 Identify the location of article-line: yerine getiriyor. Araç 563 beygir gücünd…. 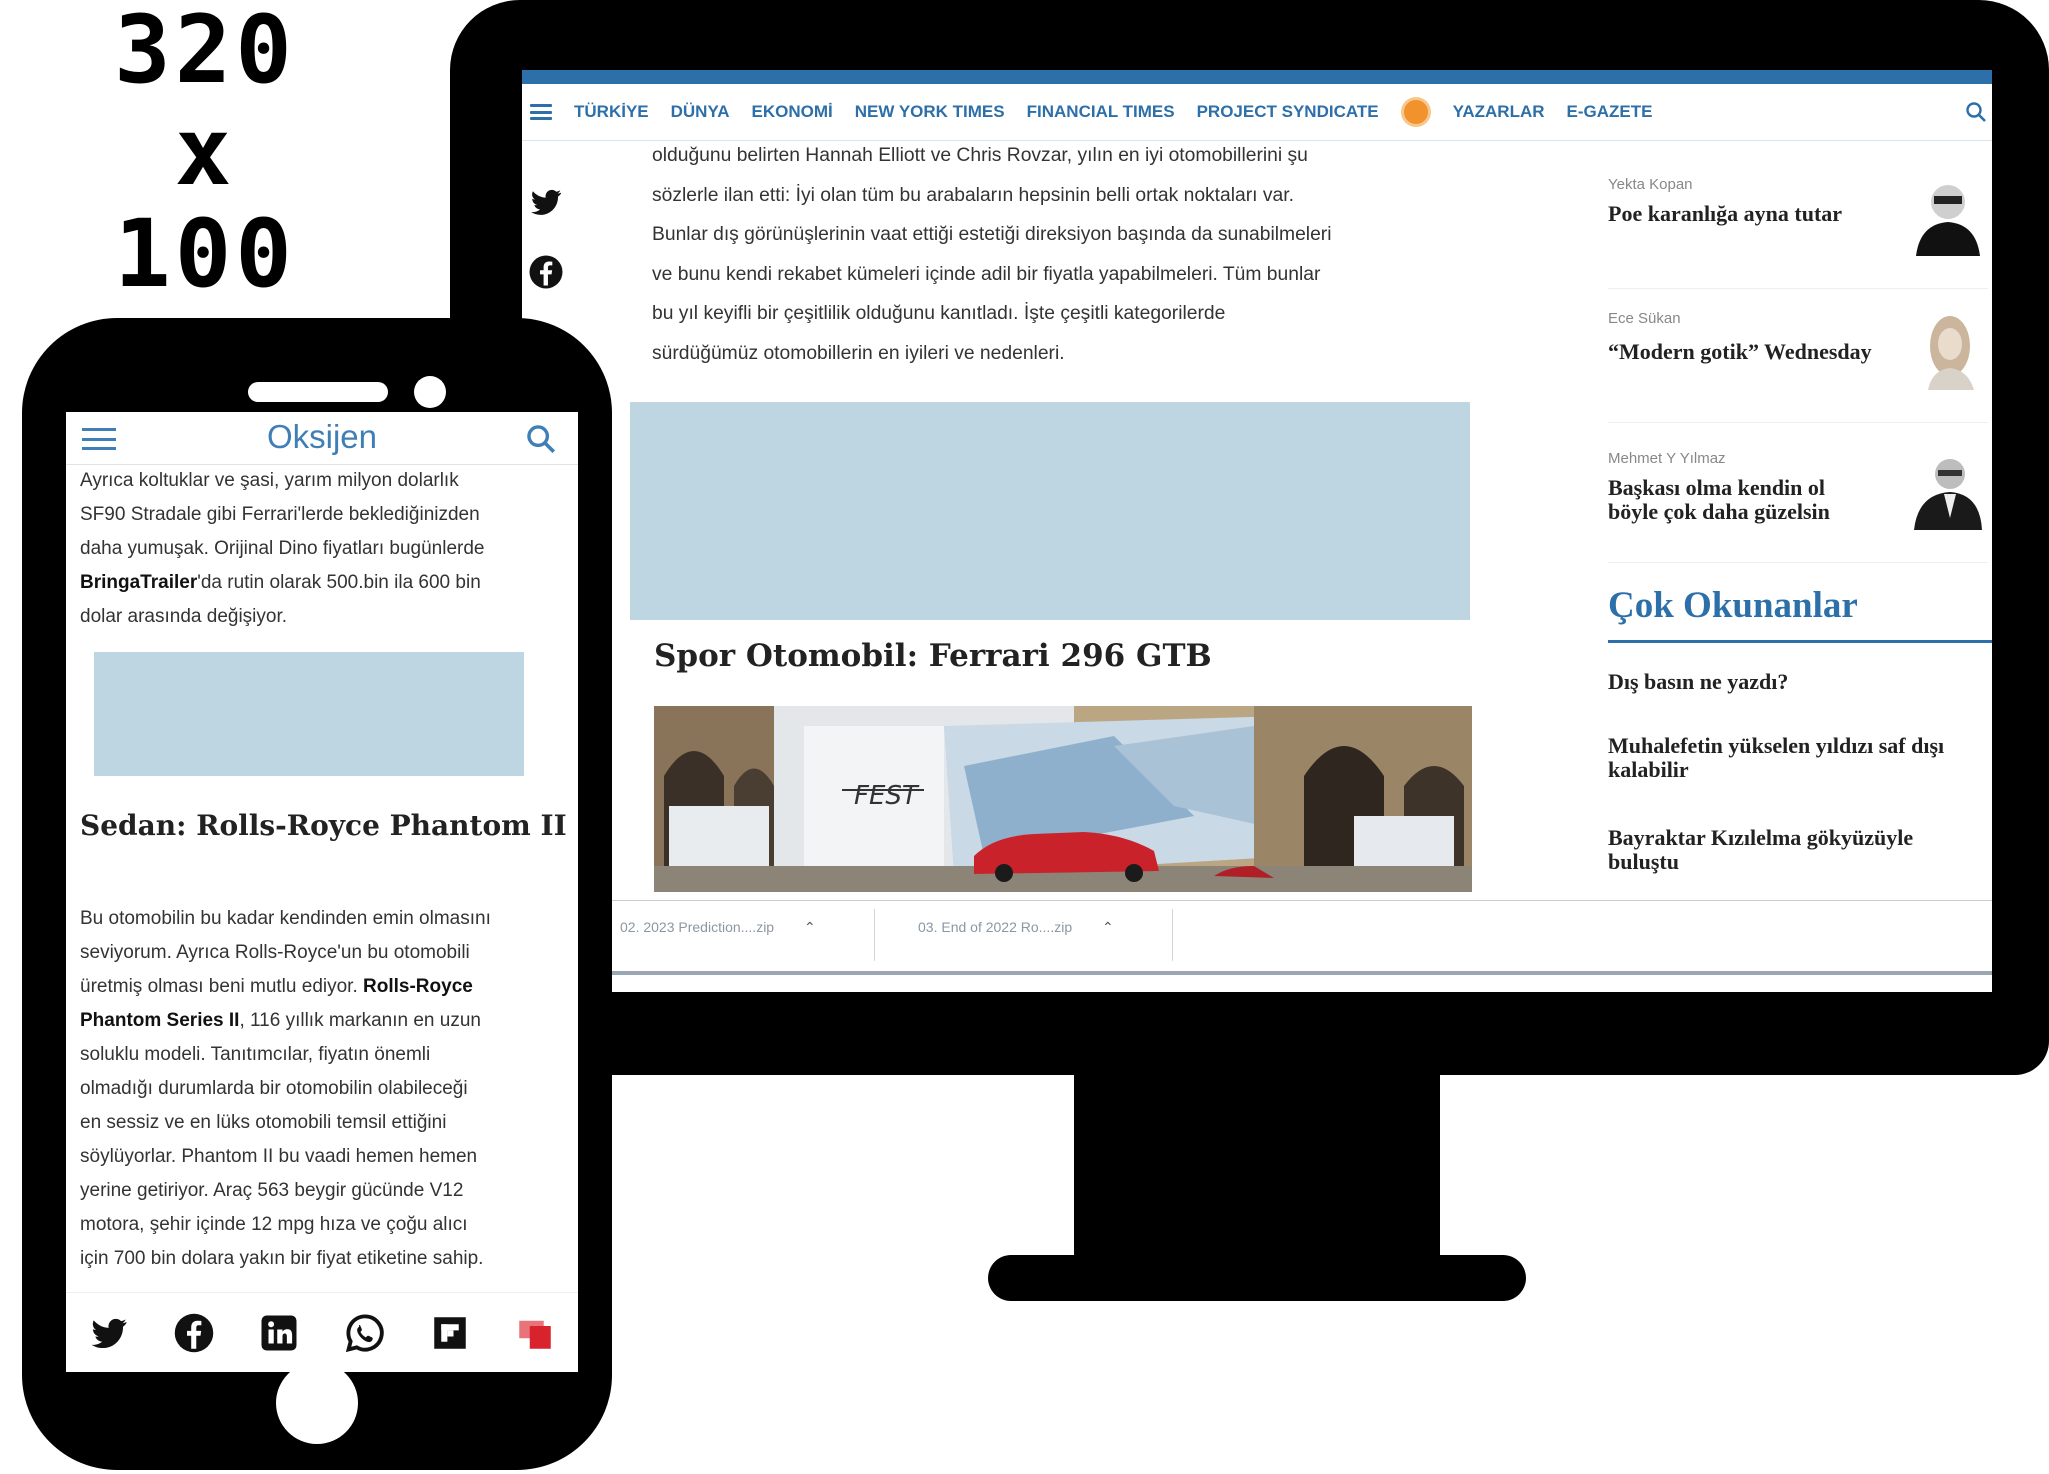
(272, 1190).